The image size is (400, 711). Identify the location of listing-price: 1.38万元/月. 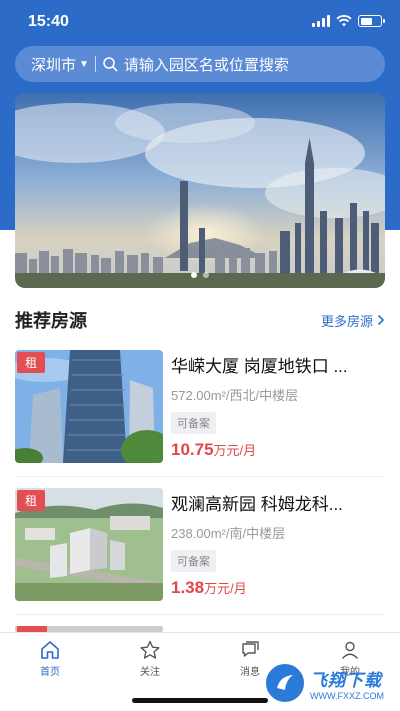
(278, 588).